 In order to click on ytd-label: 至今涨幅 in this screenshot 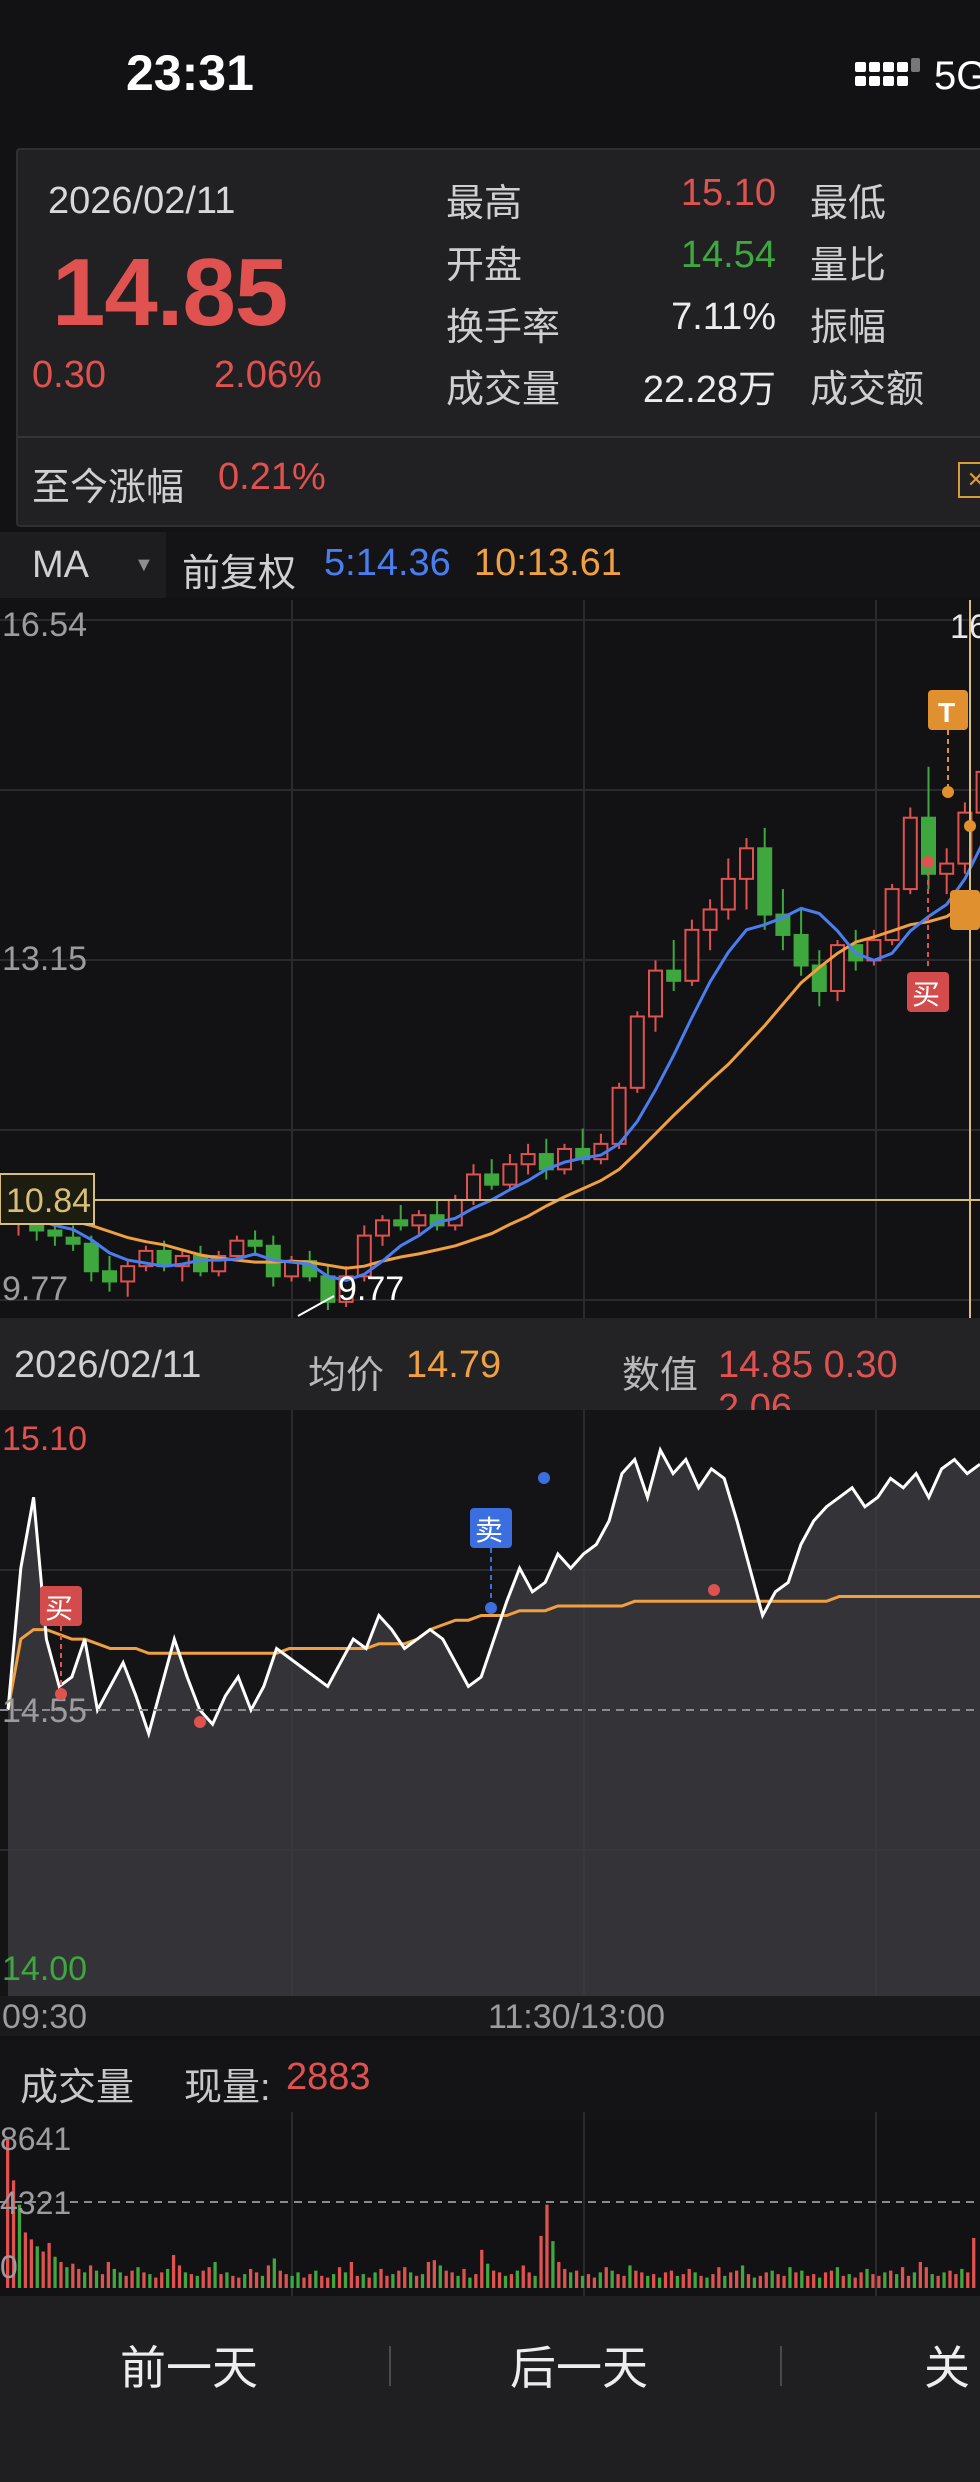, I will do `click(108, 488)`.